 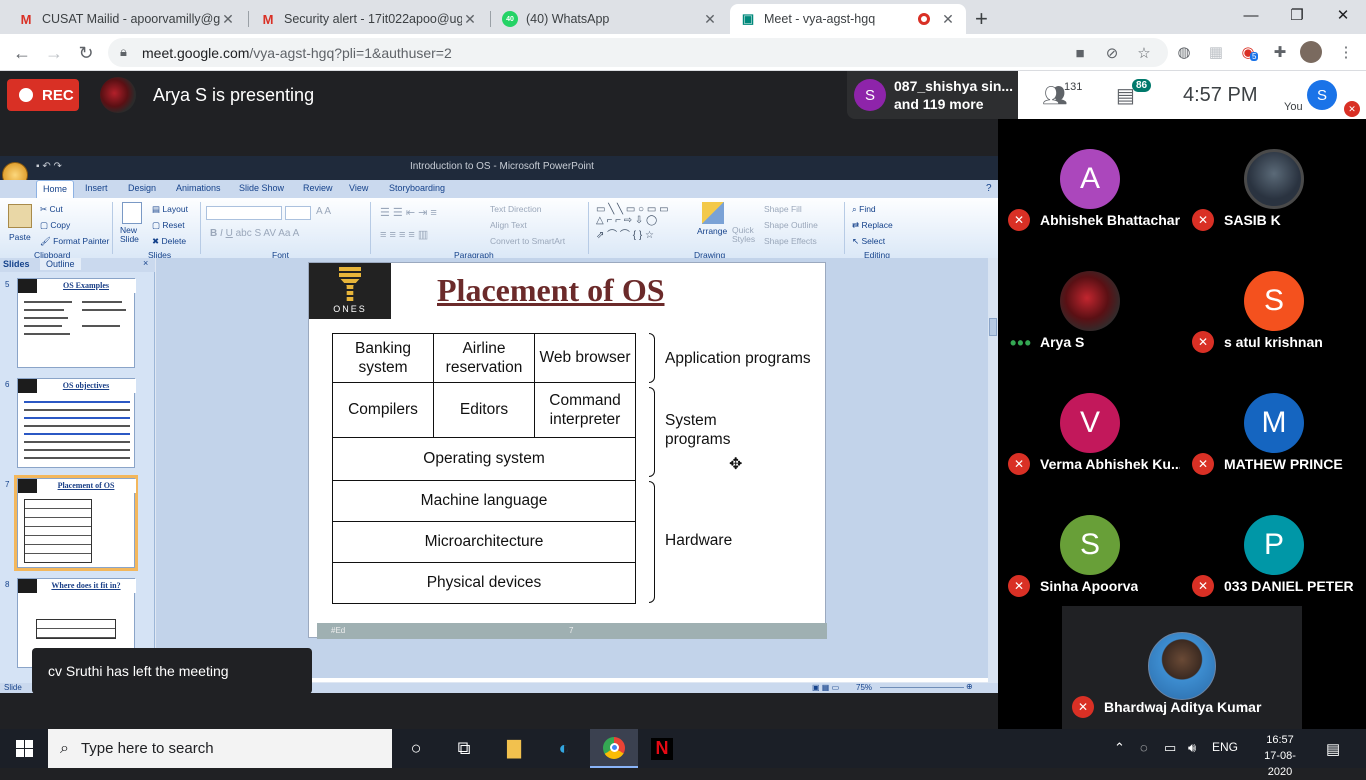 I want to click on select-button: ↖ Select, so click(x=868, y=241).